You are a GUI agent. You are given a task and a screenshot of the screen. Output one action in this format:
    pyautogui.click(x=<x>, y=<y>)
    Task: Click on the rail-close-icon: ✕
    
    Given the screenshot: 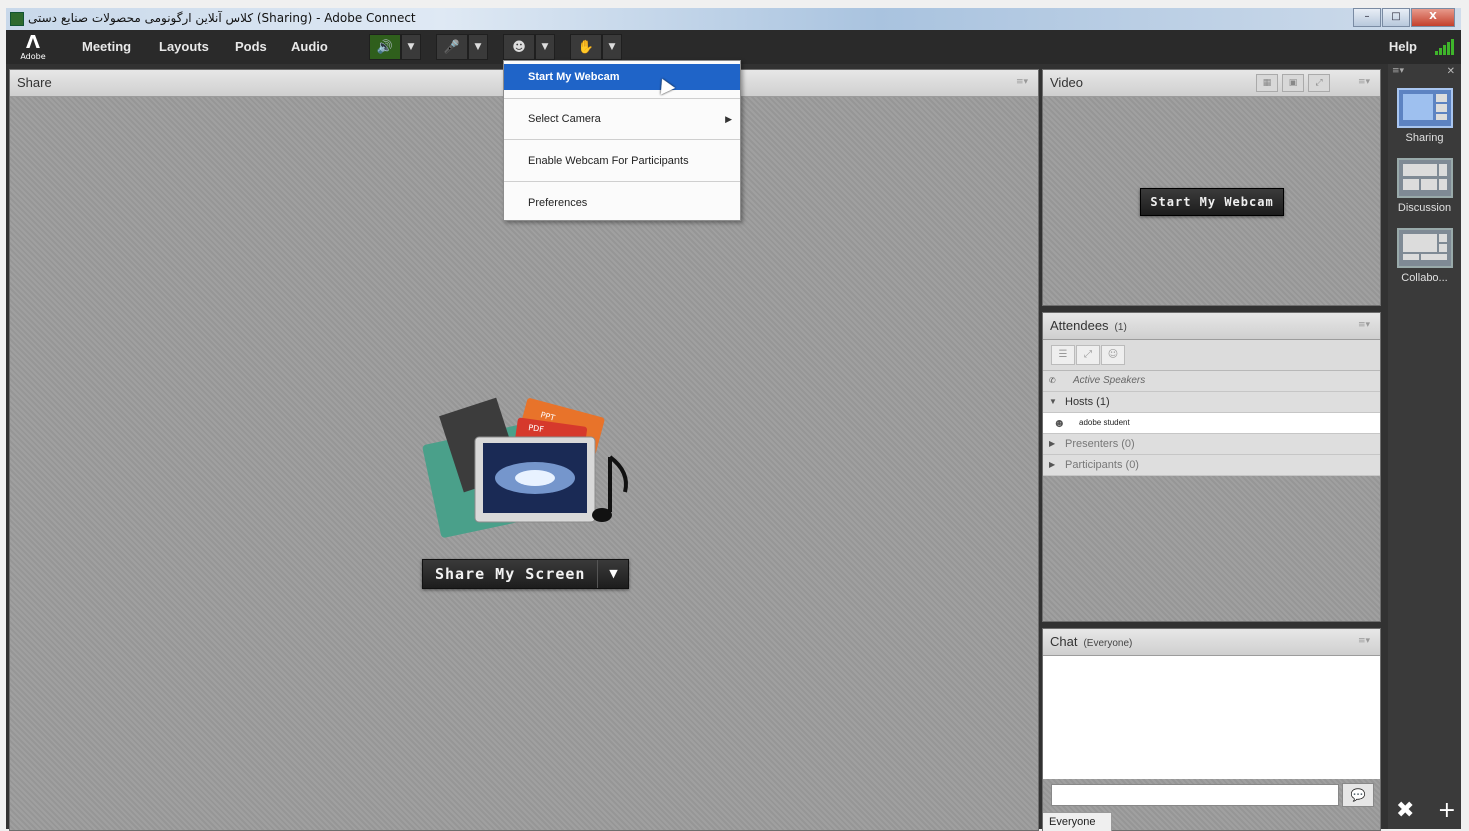 What is the action you would take?
    pyautogui.click(x=1451, y=71)
    